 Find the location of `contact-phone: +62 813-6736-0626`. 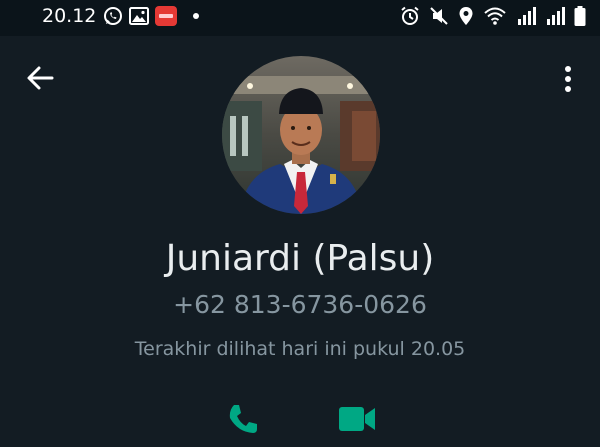

contact-phone: +62 813-6736-0626 is located at coordinates (300, 304).